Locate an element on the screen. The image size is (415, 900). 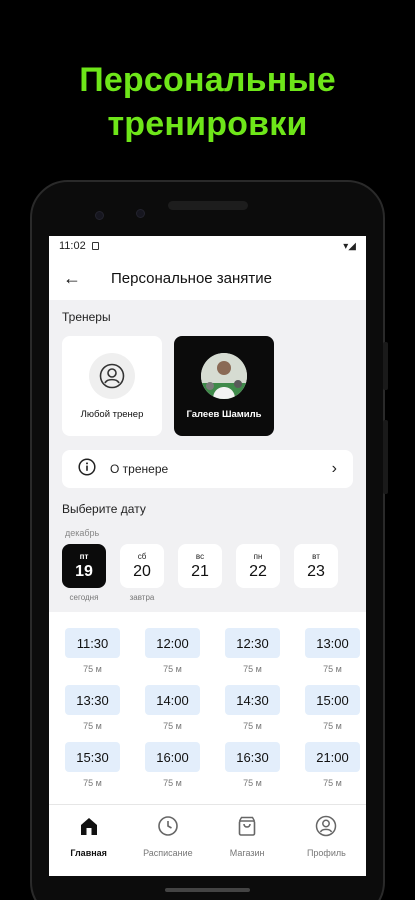
slot-time: 11:30 is located at coordinates (92, 643).